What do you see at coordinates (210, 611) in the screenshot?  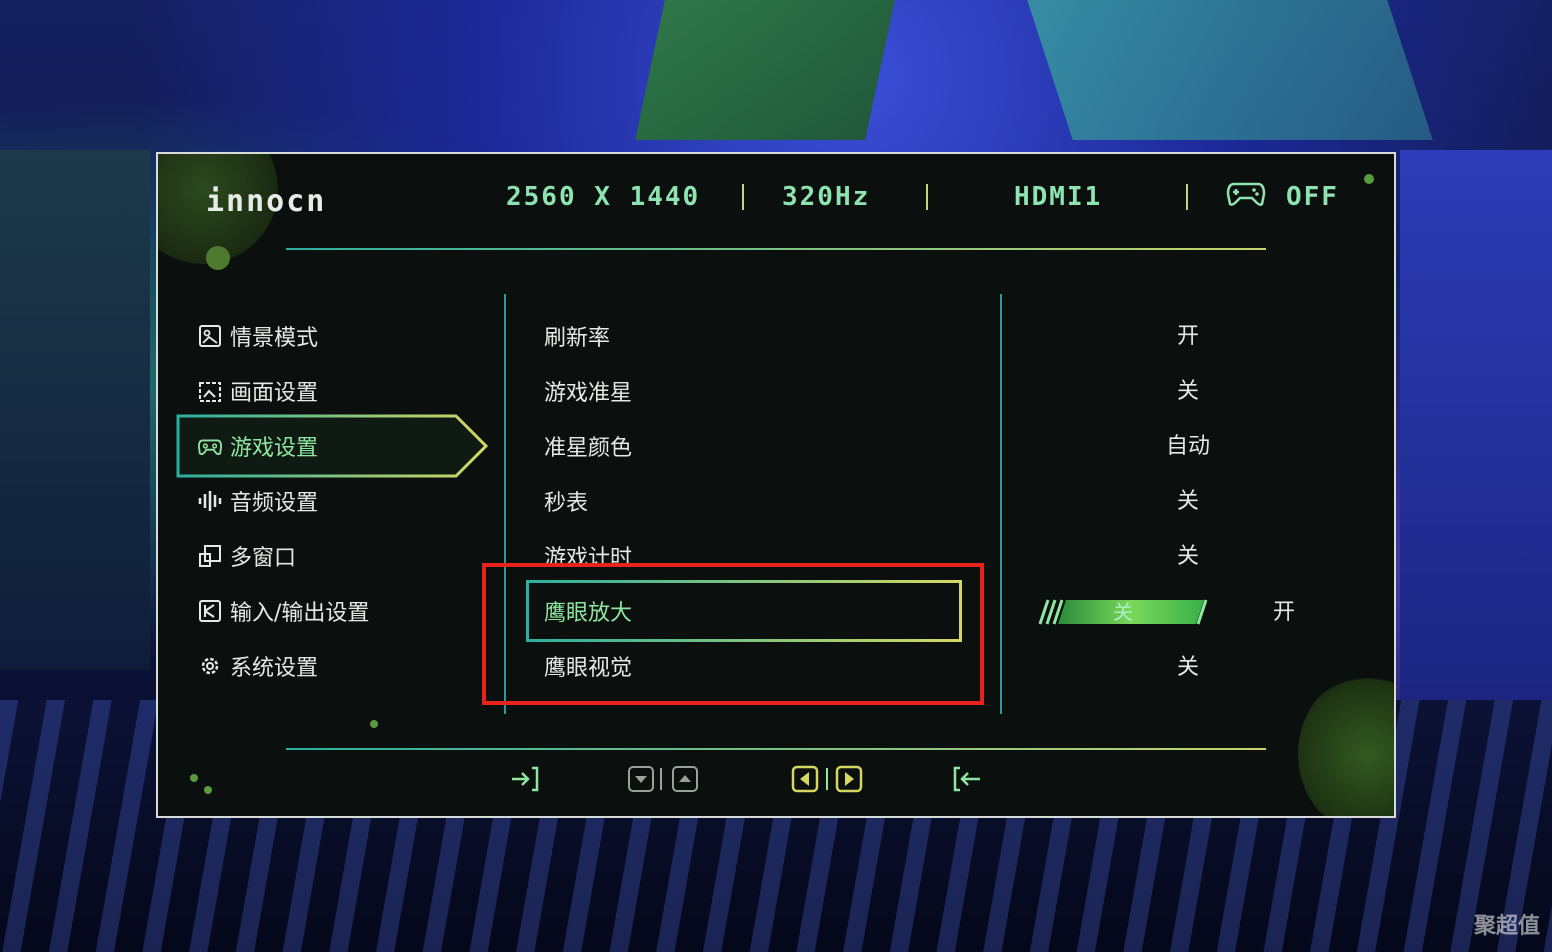 I see `input-output-icon` at bounding box center [210, 611].